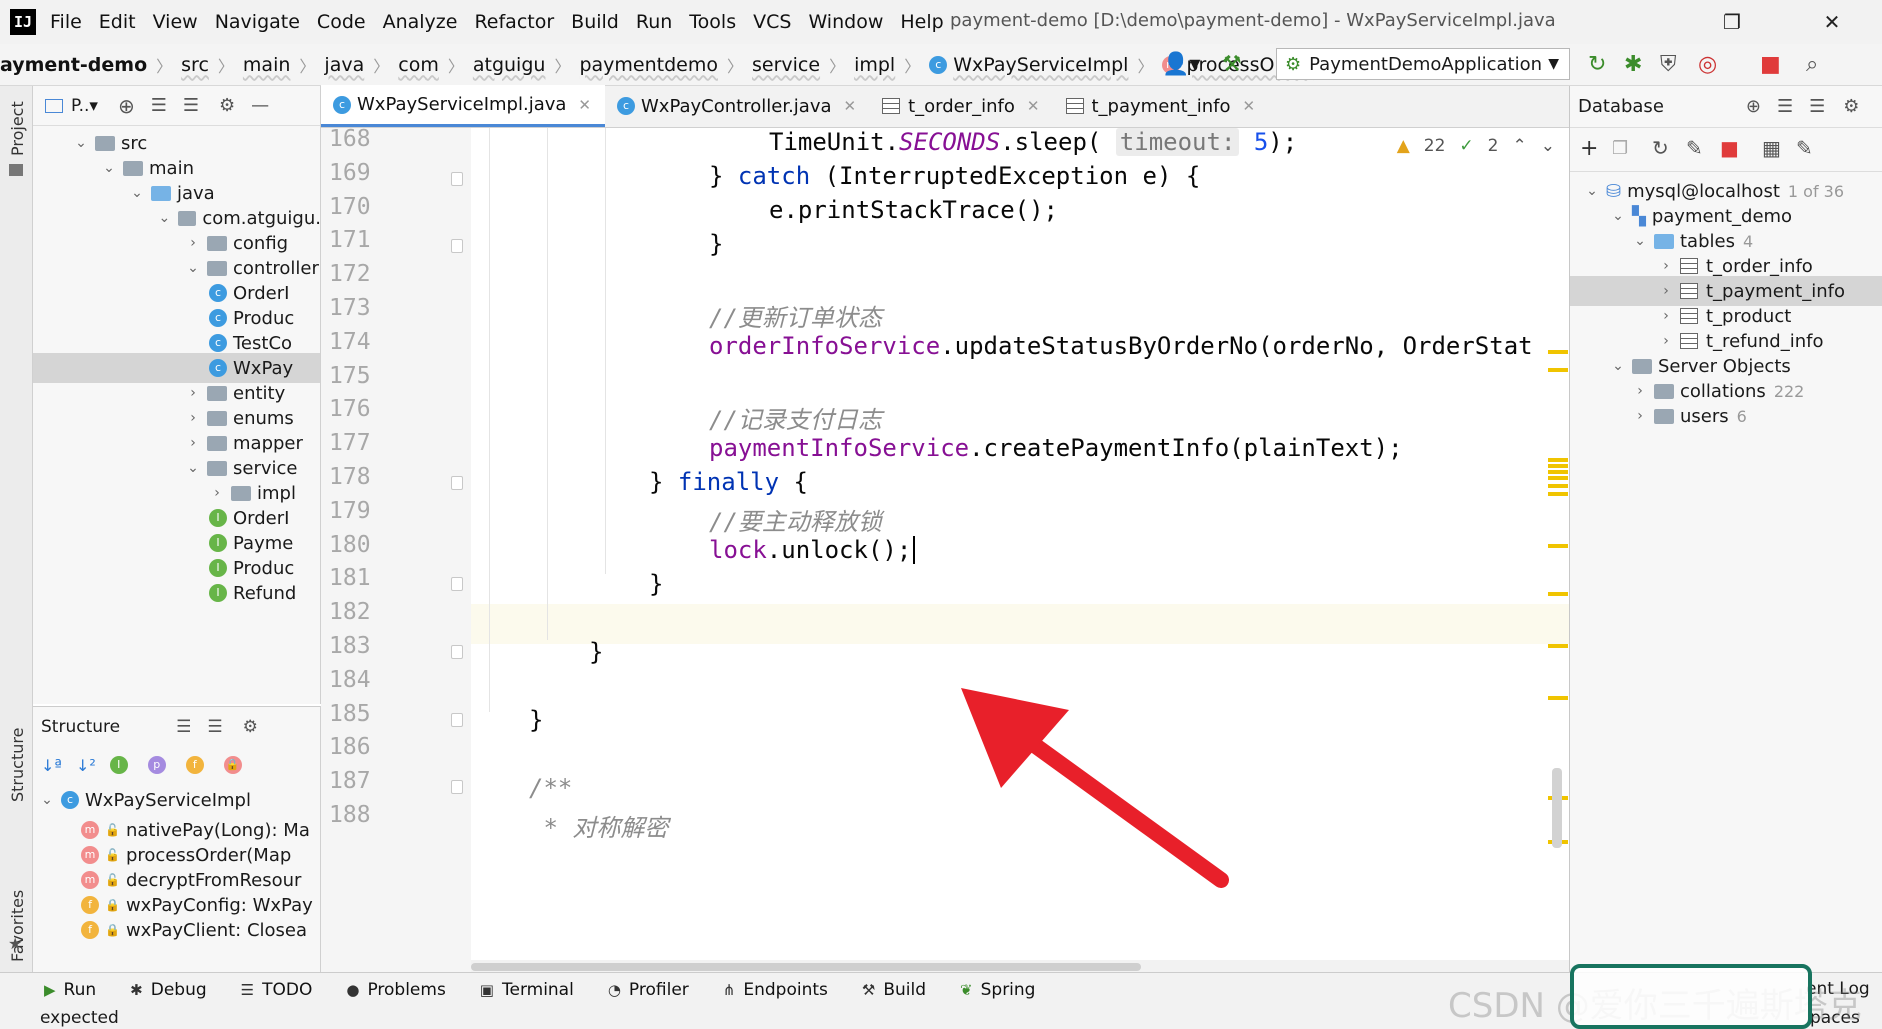  I want to click on prev-highlight-icon: ⌃, so click(1520, 146).